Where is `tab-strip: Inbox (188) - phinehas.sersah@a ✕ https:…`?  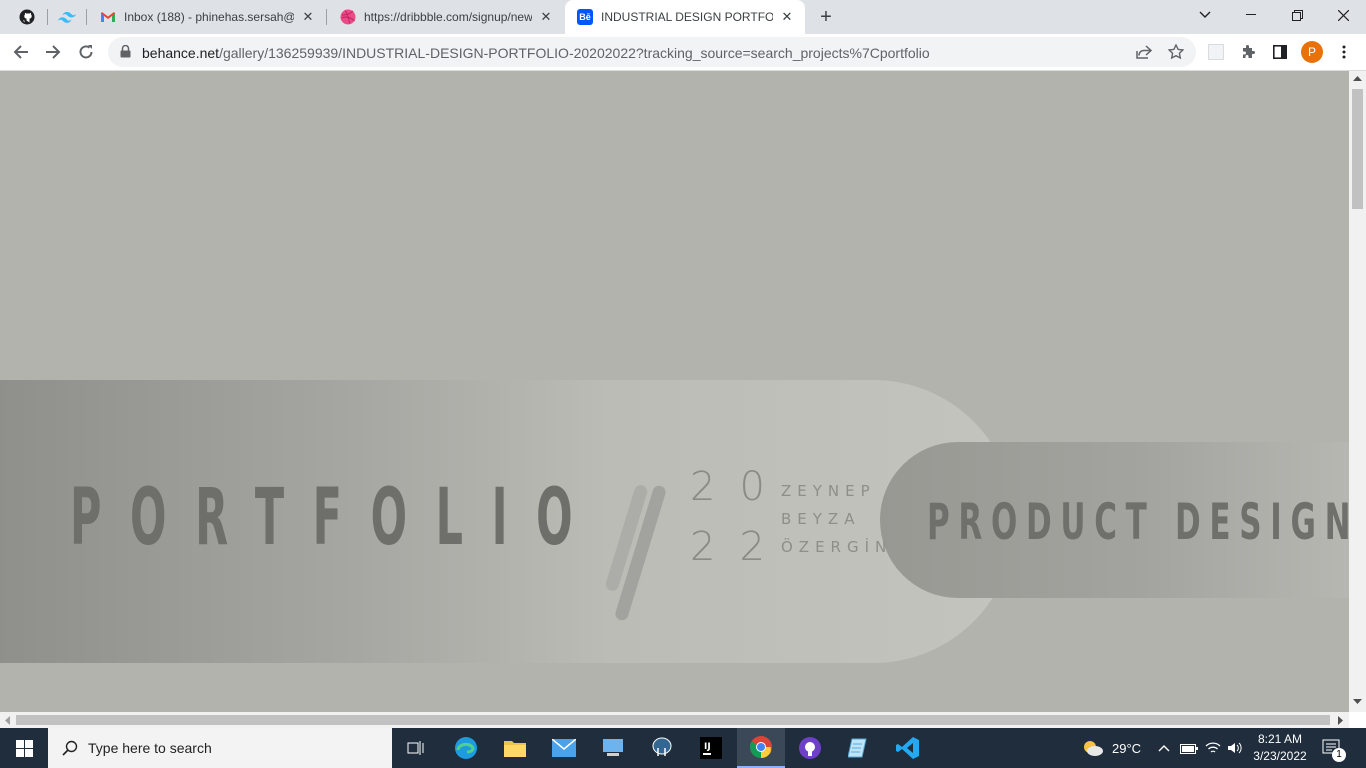 tab-strip: Inbox (188) - phinehas.sersah@a ✕ https:… is located at coordinates (683, 17).